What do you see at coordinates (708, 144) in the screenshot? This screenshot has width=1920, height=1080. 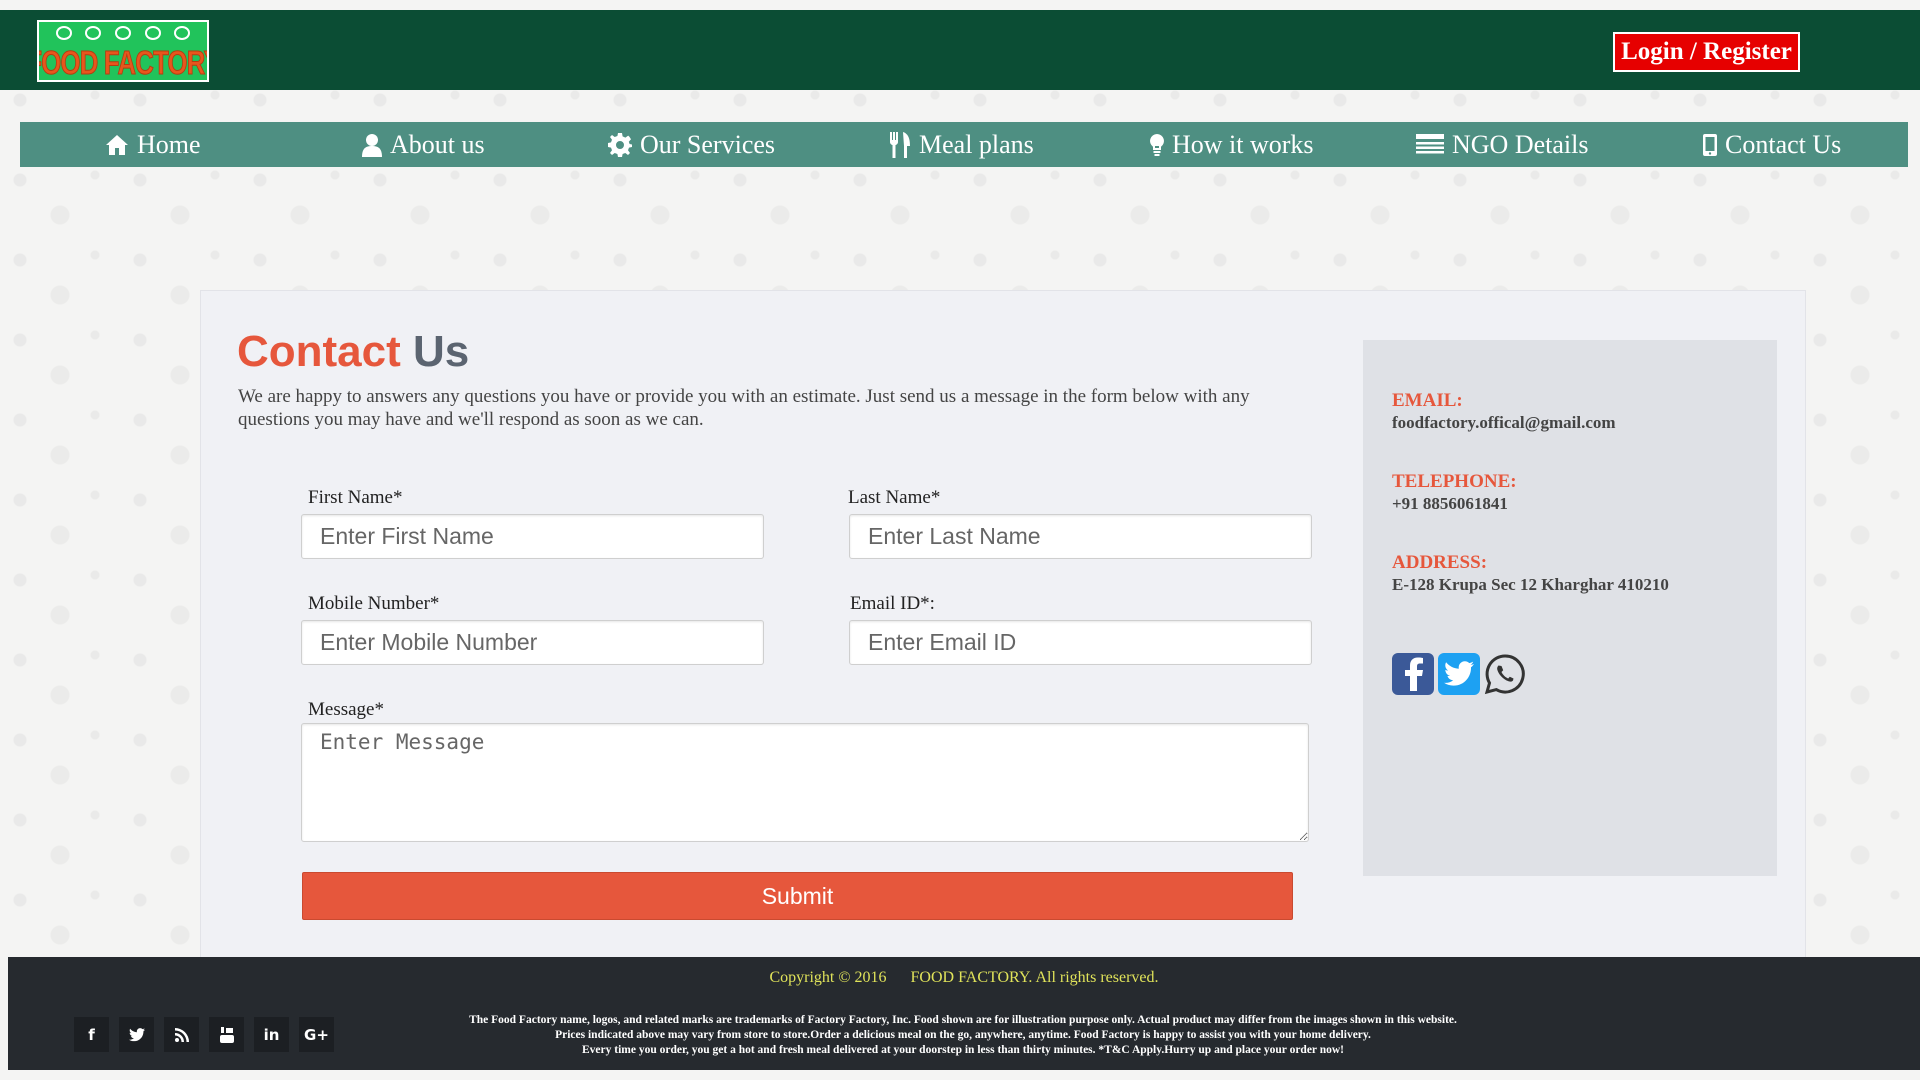 I see `nav-item-label: Our Services` at bounding box center [708, 144].